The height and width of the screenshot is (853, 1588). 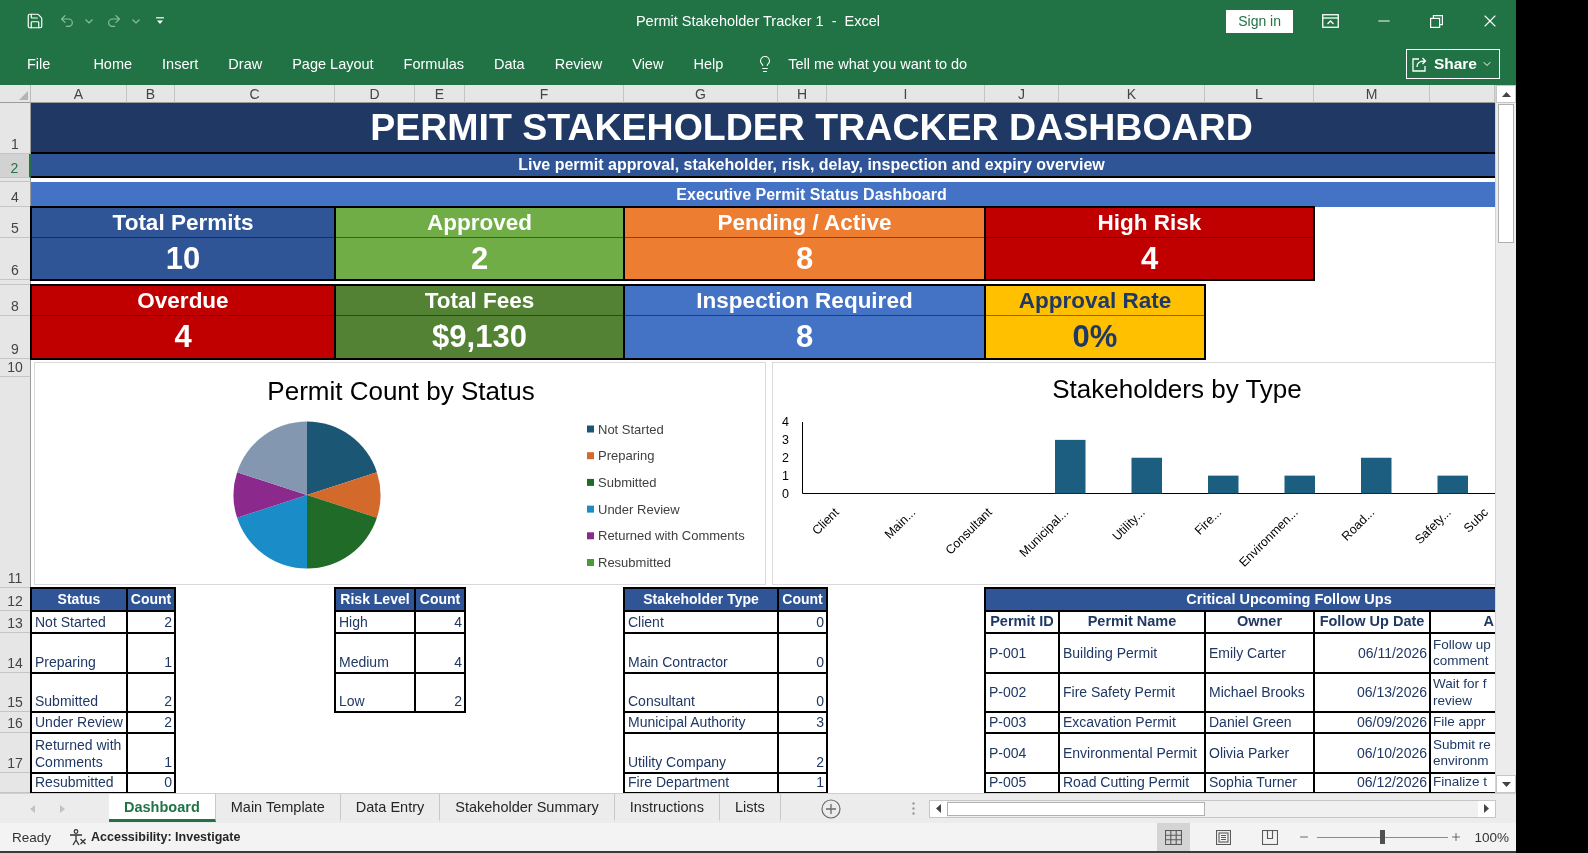 What do you see at coordinates (15, 783) in the screenshot?
I see `row-header` at bounding box center [15, 783].